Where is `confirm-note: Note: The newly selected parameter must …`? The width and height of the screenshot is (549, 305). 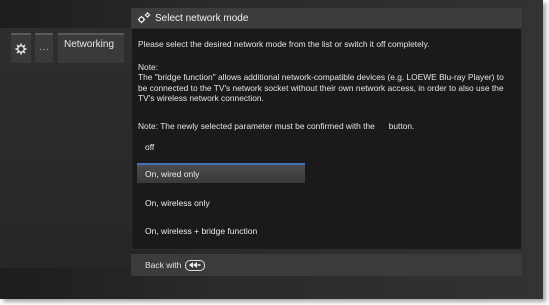
confirm-note: Note: The newly selected parameter must … is located at coordinates (276, 126).